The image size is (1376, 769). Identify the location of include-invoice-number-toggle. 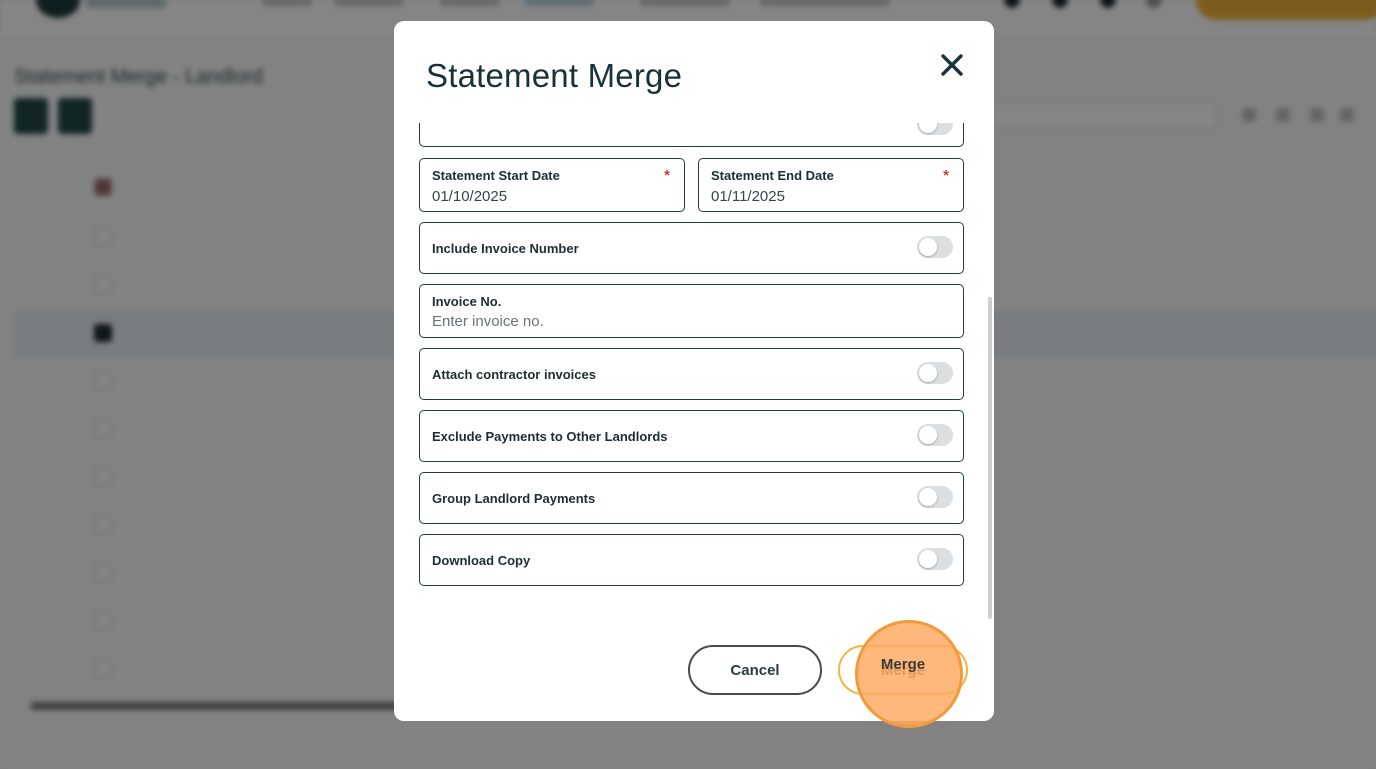
(935, 247).